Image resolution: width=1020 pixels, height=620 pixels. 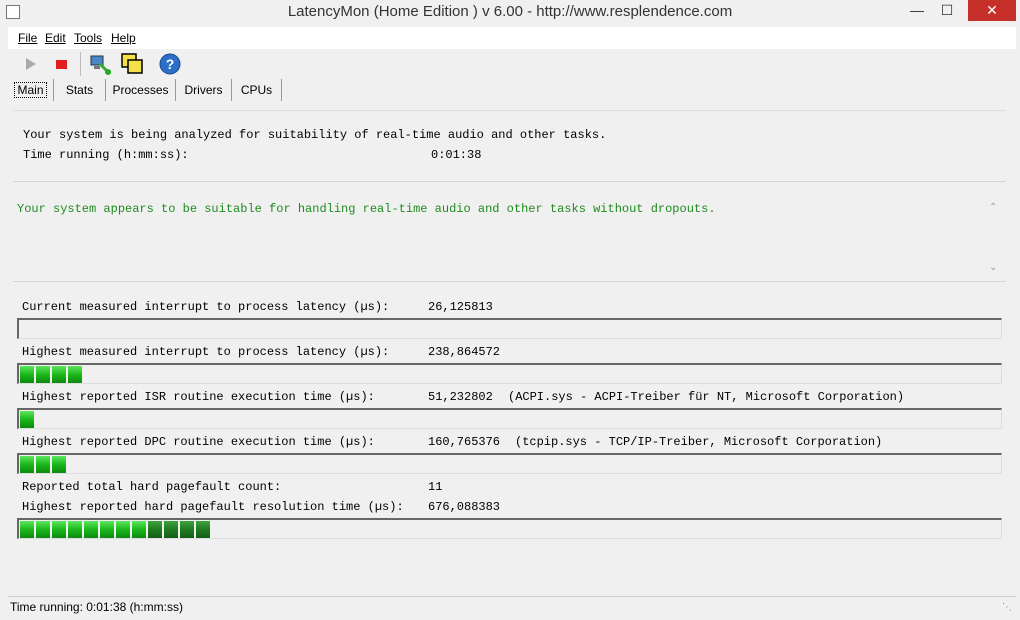 I want to click on scroll-up-icon: ⌃, so click(x=993, y=207).